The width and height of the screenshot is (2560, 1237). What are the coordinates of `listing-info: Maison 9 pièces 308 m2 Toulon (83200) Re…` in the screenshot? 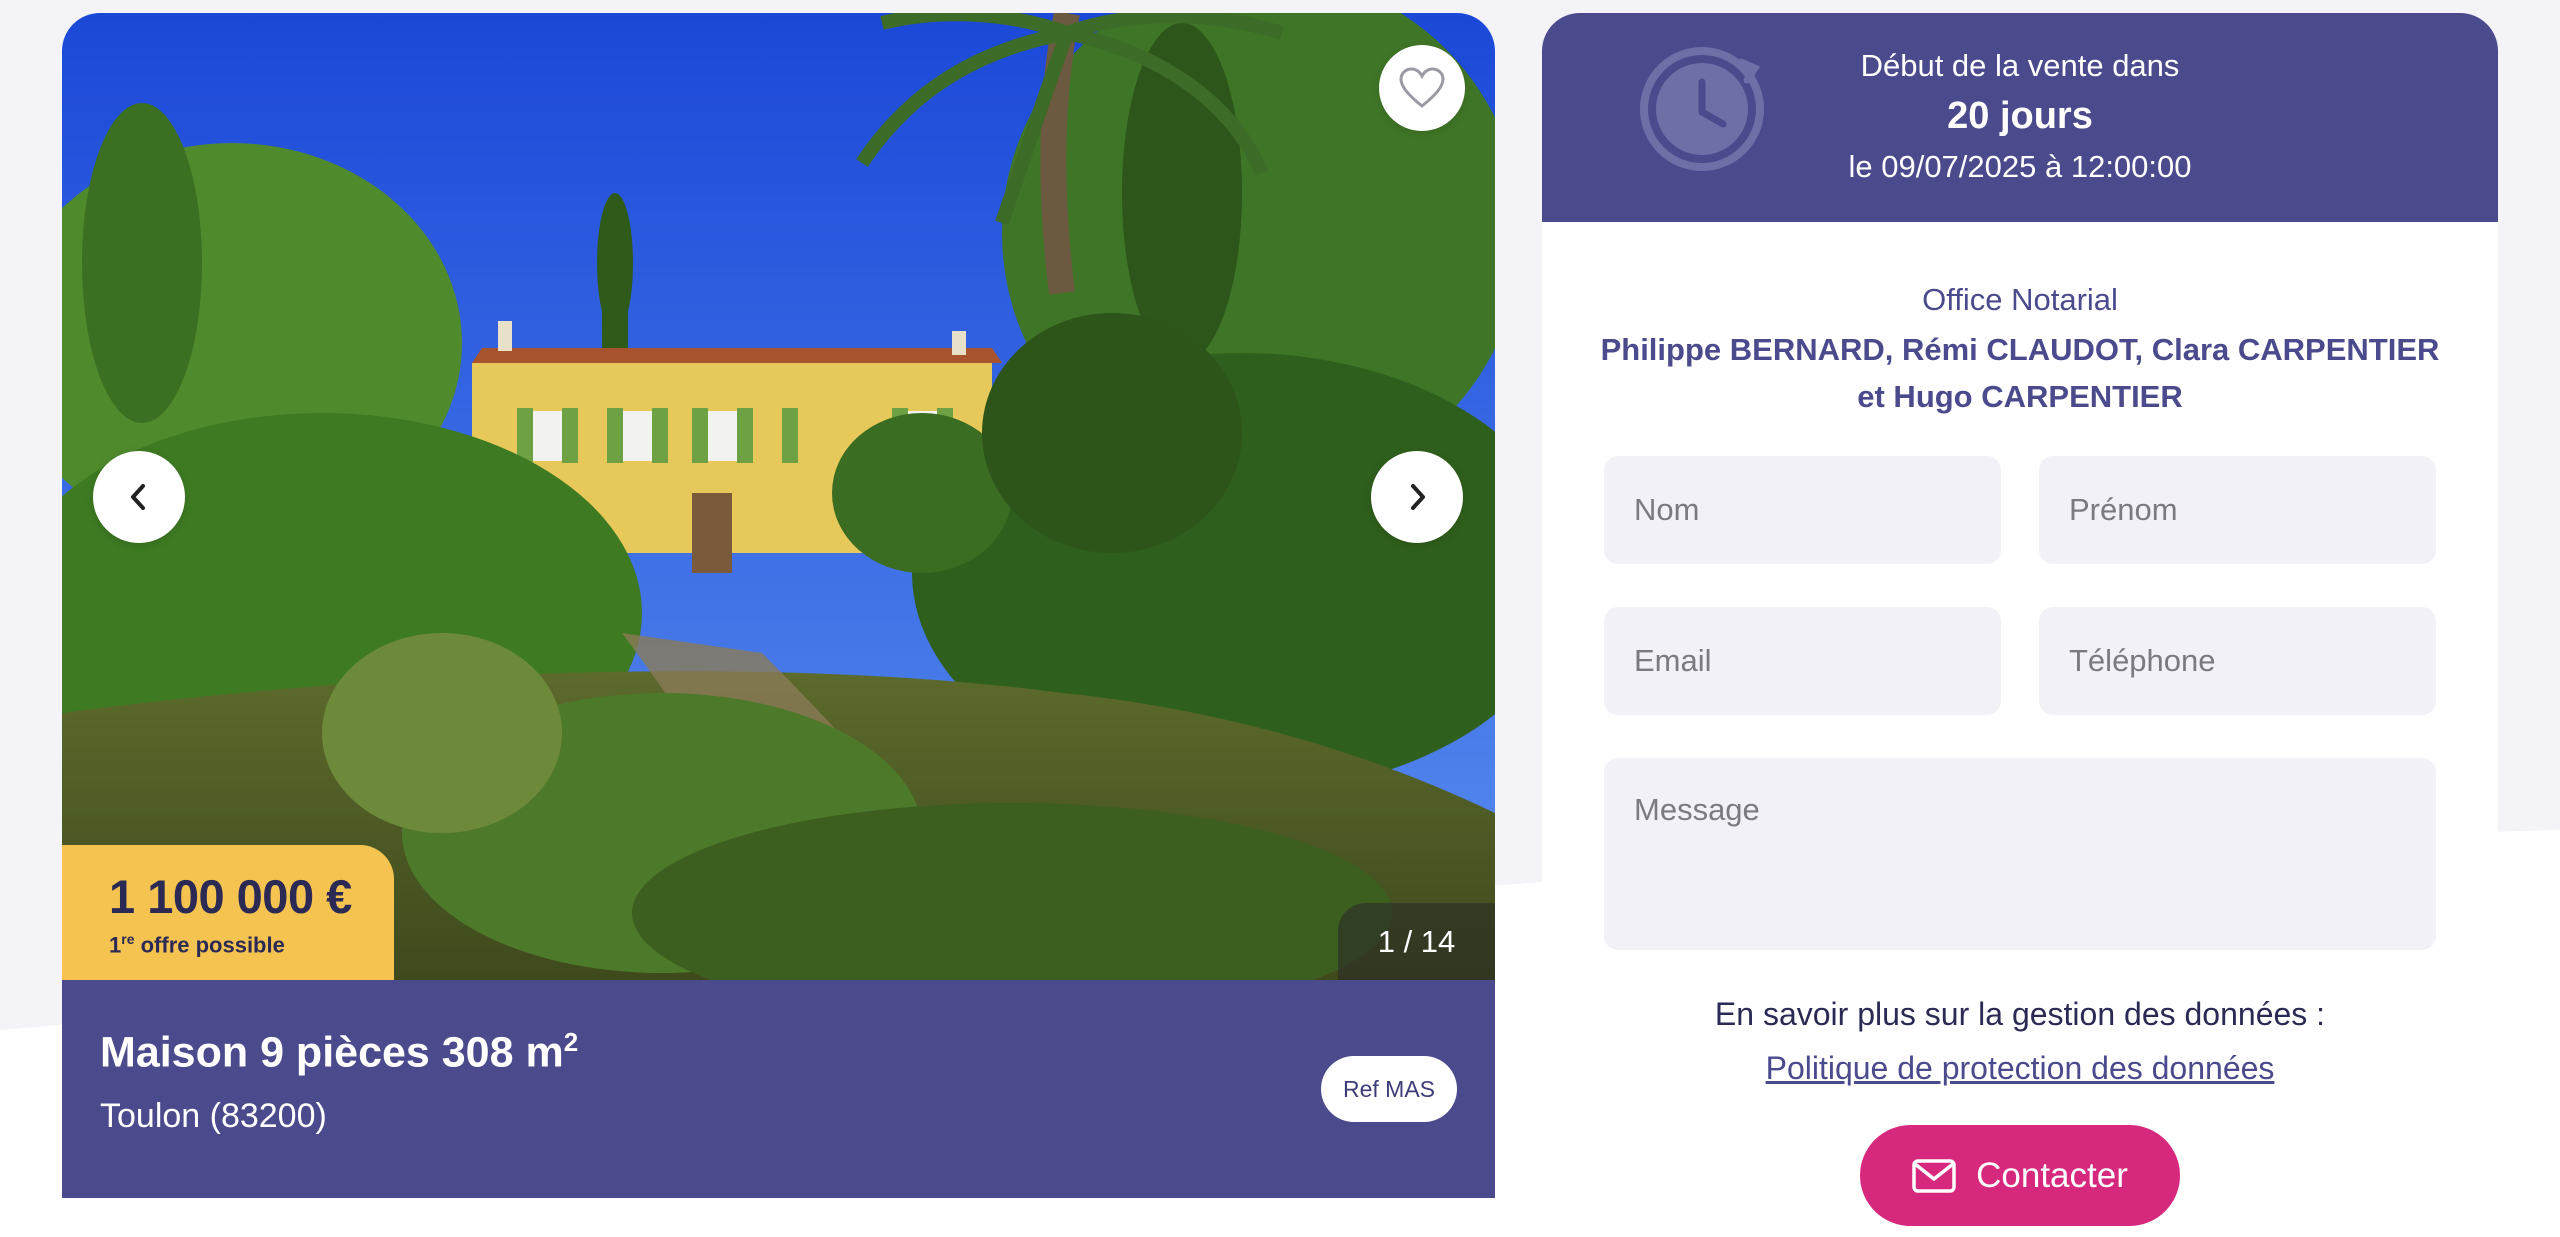 It's located at (778, 1089).